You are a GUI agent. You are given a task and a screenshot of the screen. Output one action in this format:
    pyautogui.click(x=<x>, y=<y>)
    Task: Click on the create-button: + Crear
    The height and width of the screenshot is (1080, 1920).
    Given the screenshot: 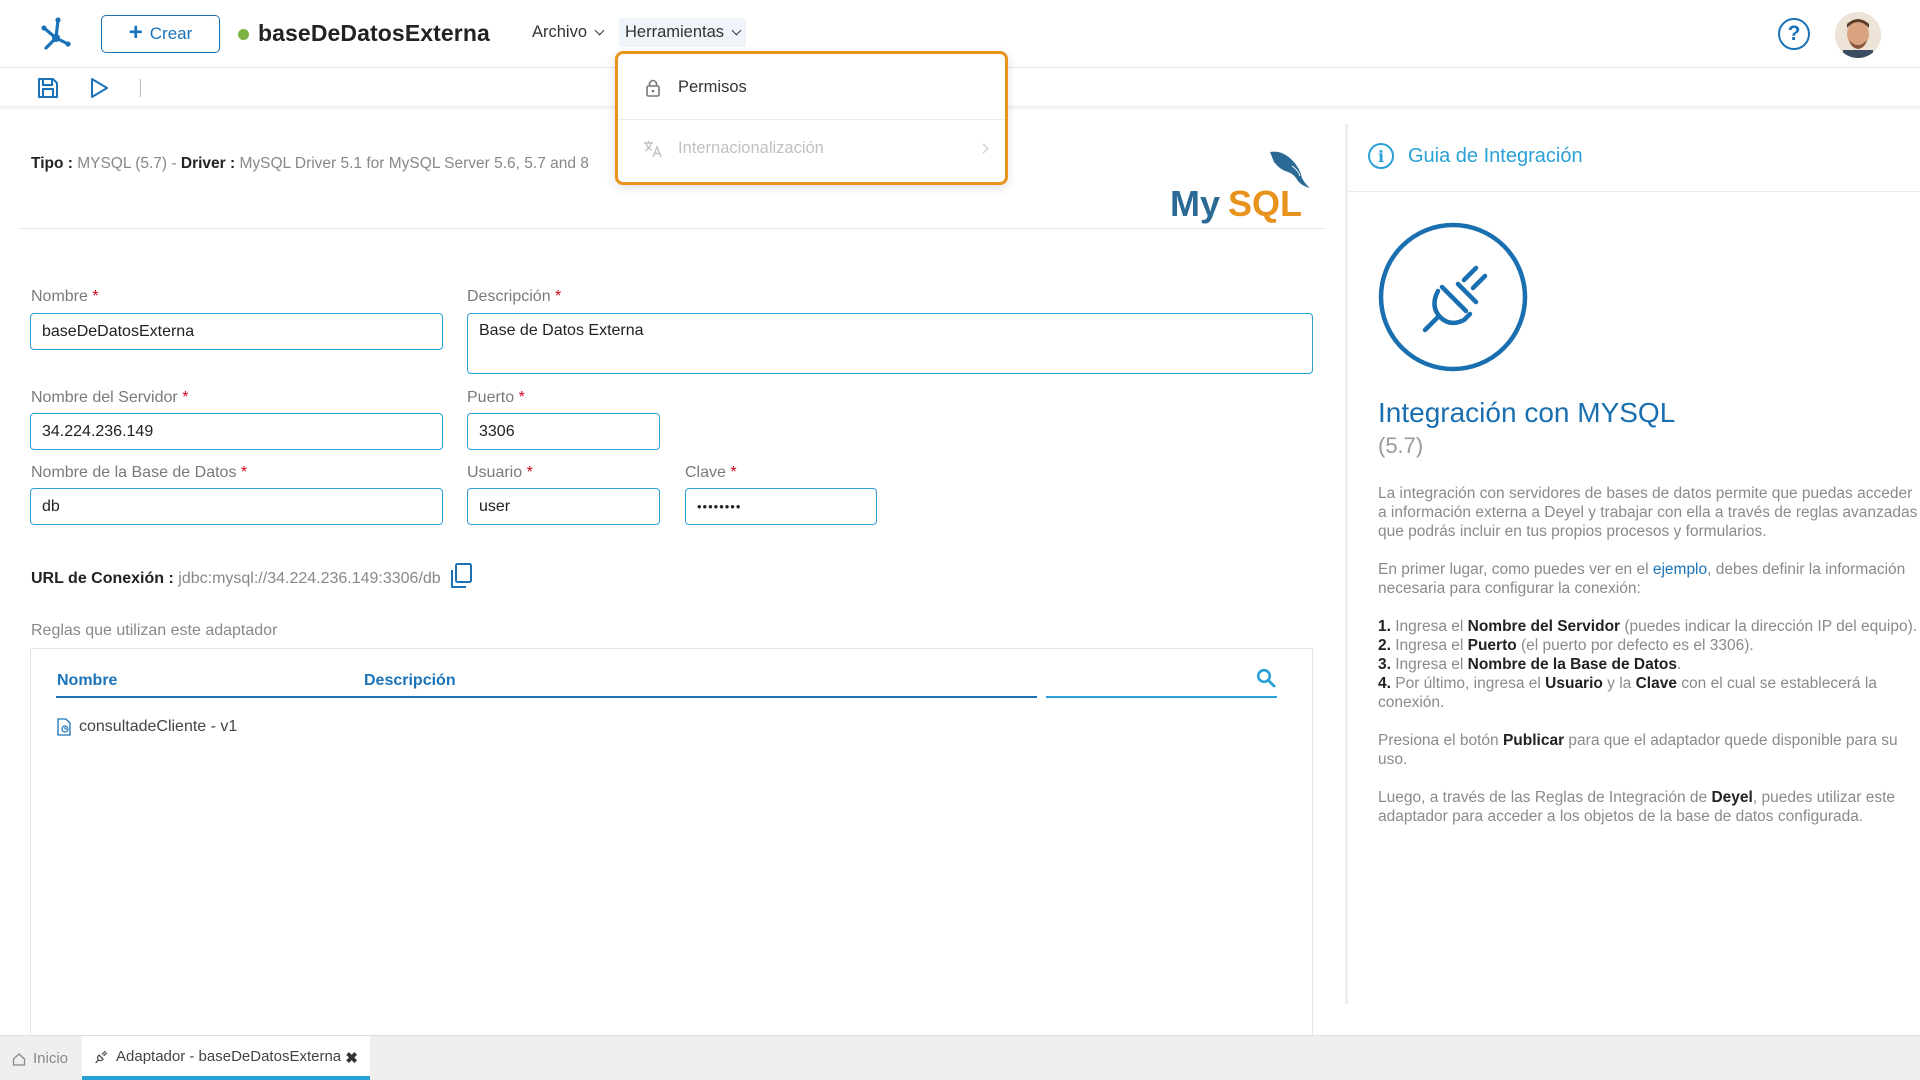 What is the action you would take?
    pyautogui.click(x=160, y=34)
    